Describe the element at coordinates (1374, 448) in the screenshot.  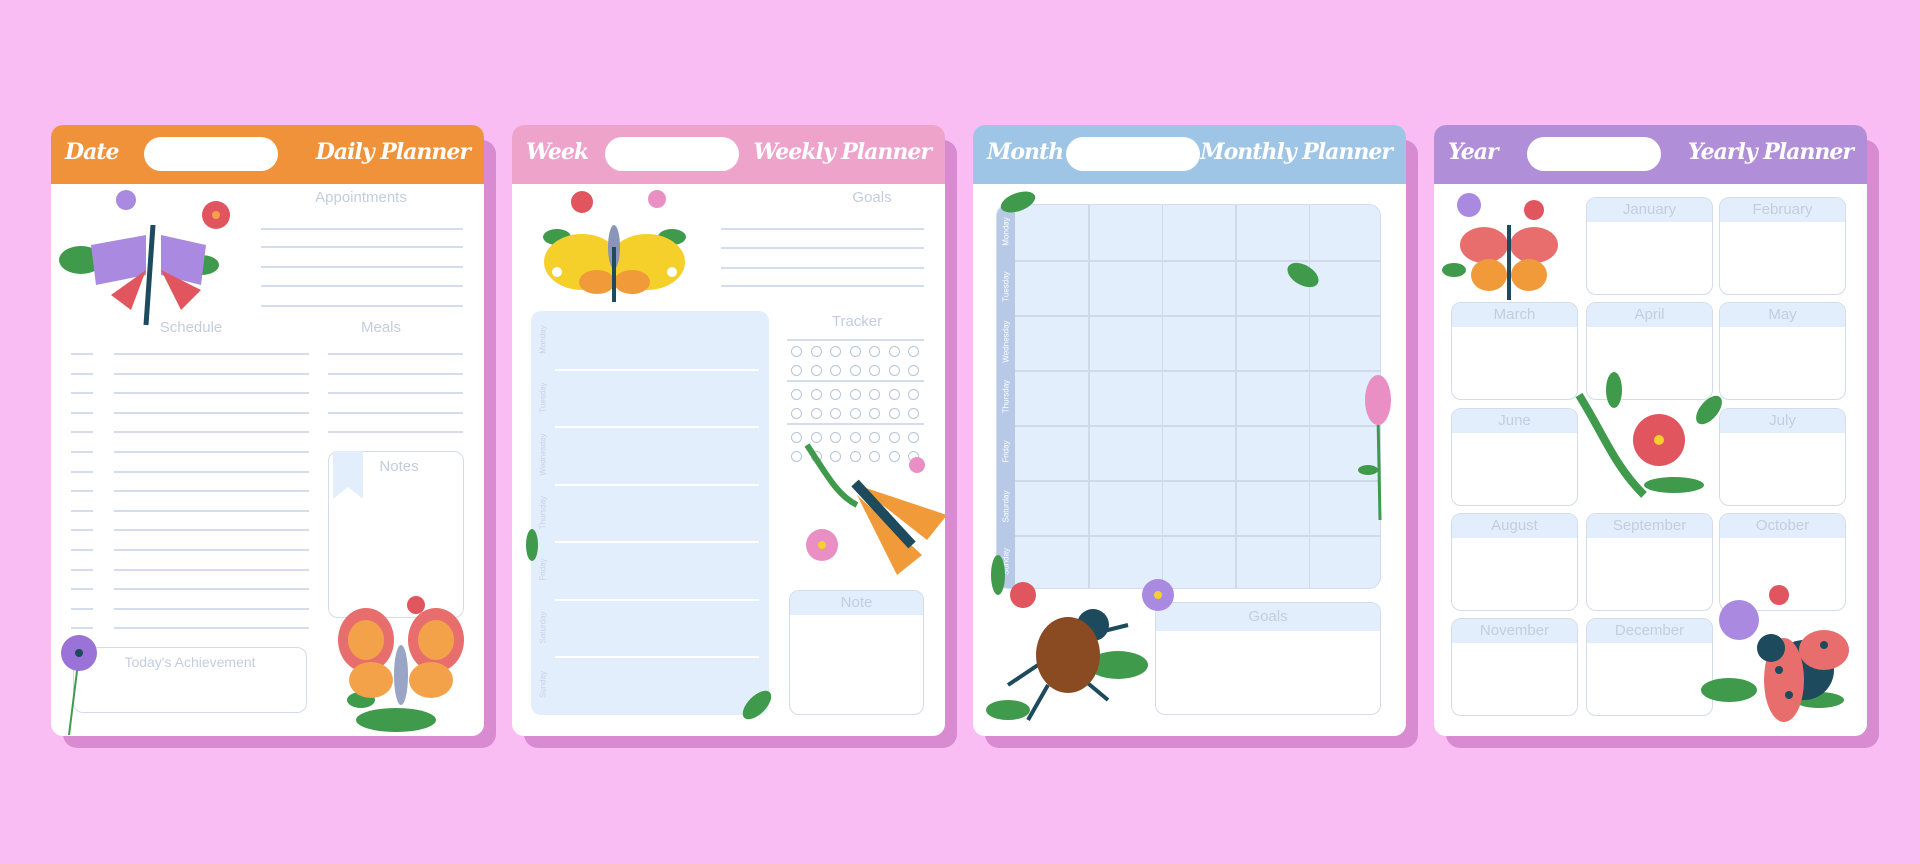
I see `tulip-illustration` at that location.